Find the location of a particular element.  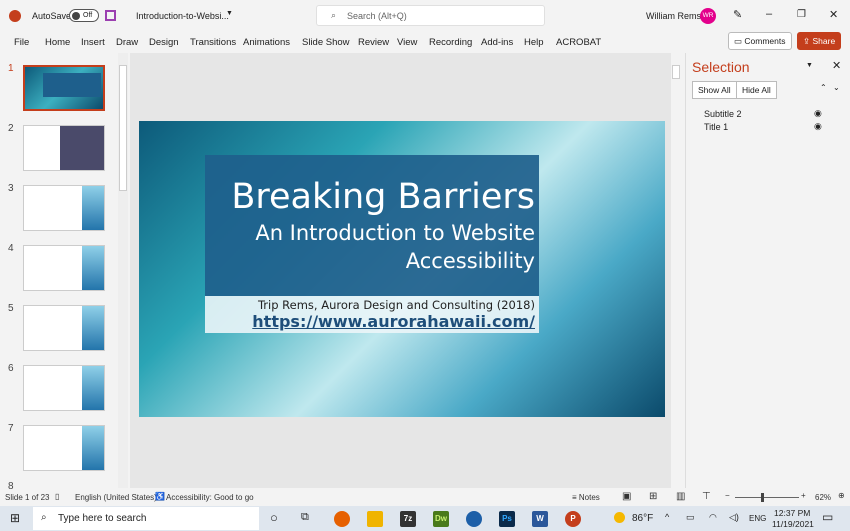

weather-temp: 86°F is located at coordinates (642, 518).